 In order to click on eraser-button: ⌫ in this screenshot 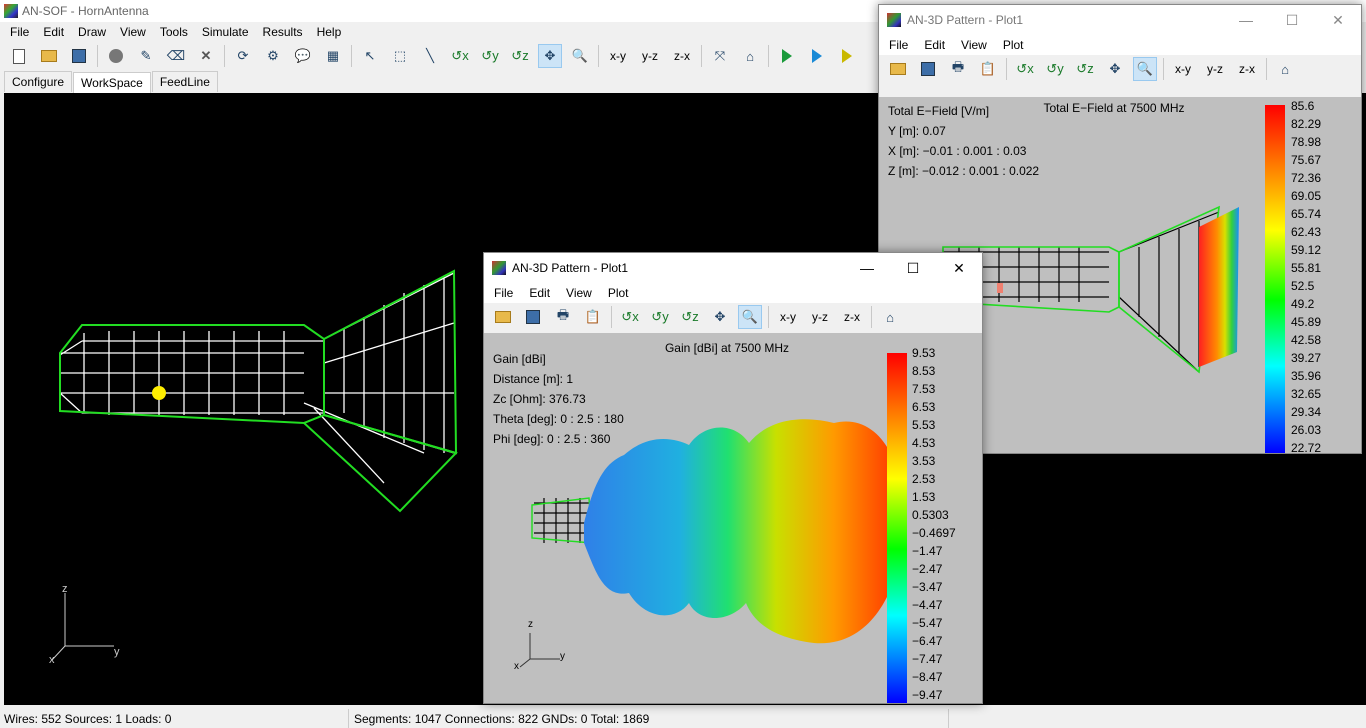, I will do `click(176, 56)`.